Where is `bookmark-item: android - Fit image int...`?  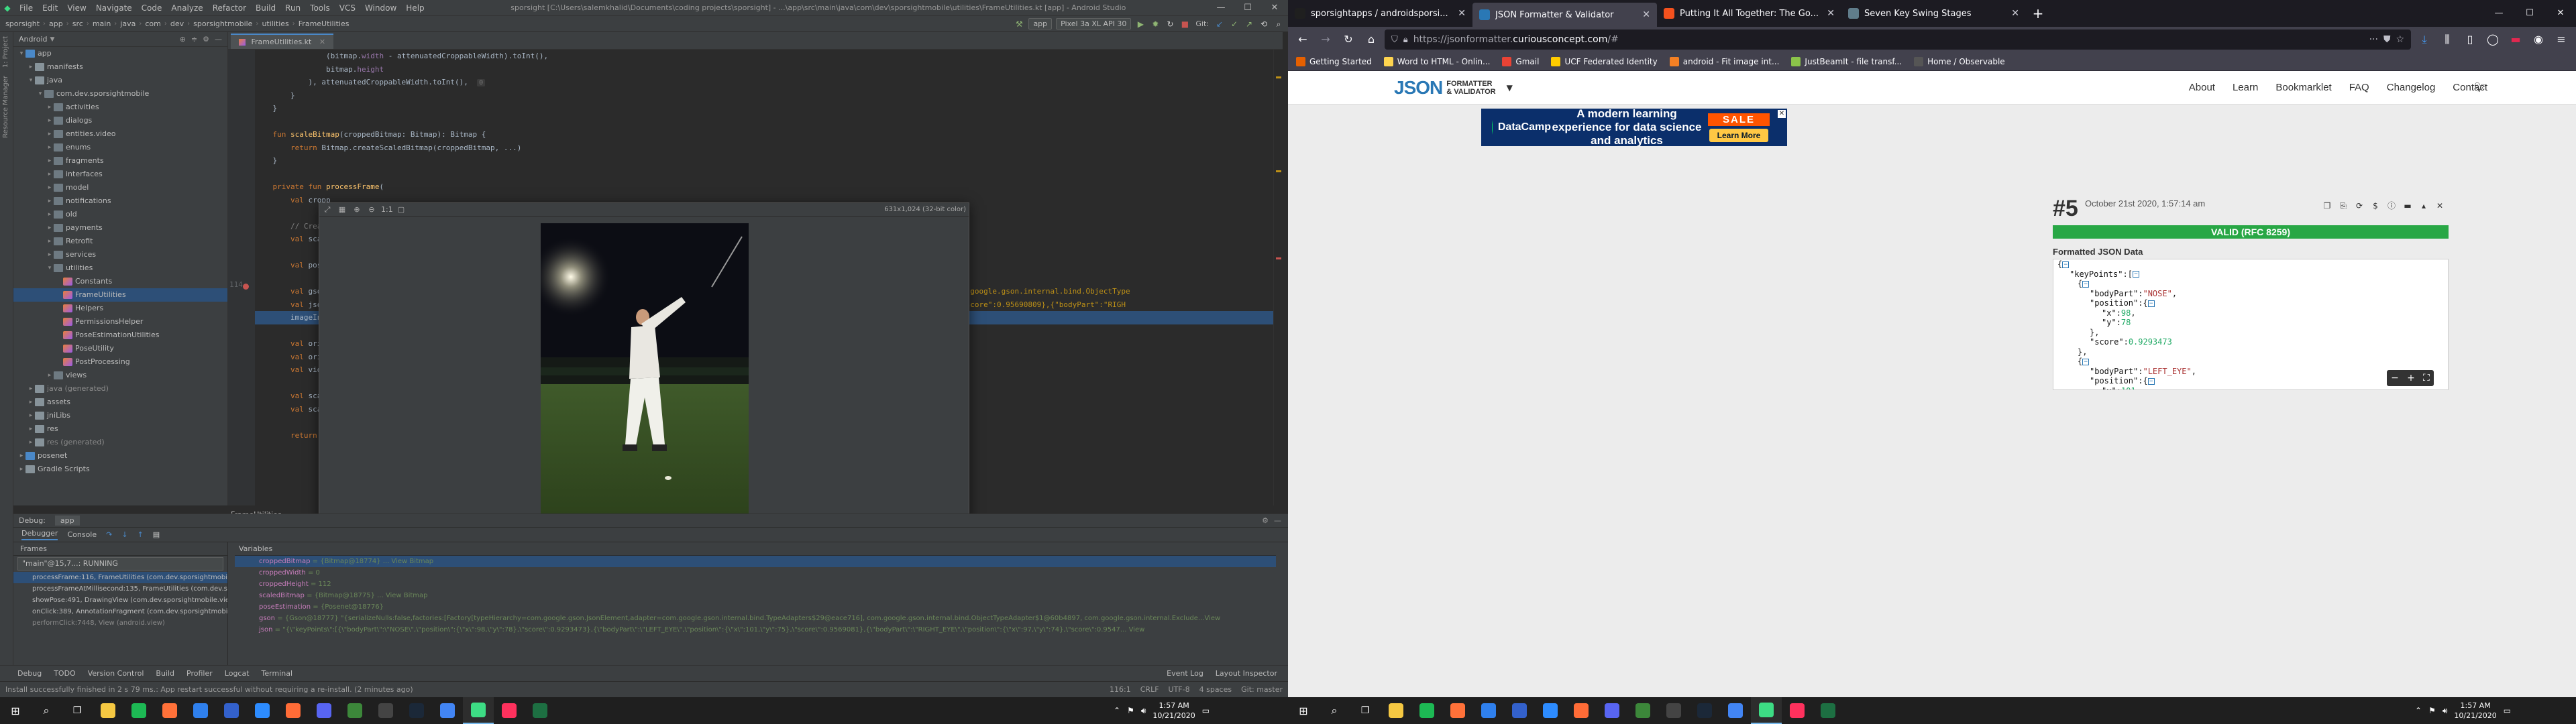 bookmark-item: android - Fit image int... is located at coordinates (1724, 61).